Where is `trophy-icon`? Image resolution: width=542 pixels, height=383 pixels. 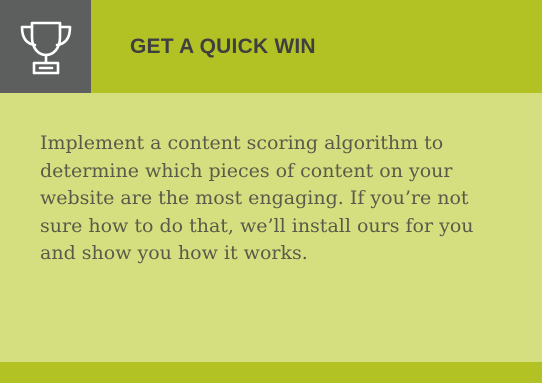 trophy-icon is located at coordinates (45, 47).